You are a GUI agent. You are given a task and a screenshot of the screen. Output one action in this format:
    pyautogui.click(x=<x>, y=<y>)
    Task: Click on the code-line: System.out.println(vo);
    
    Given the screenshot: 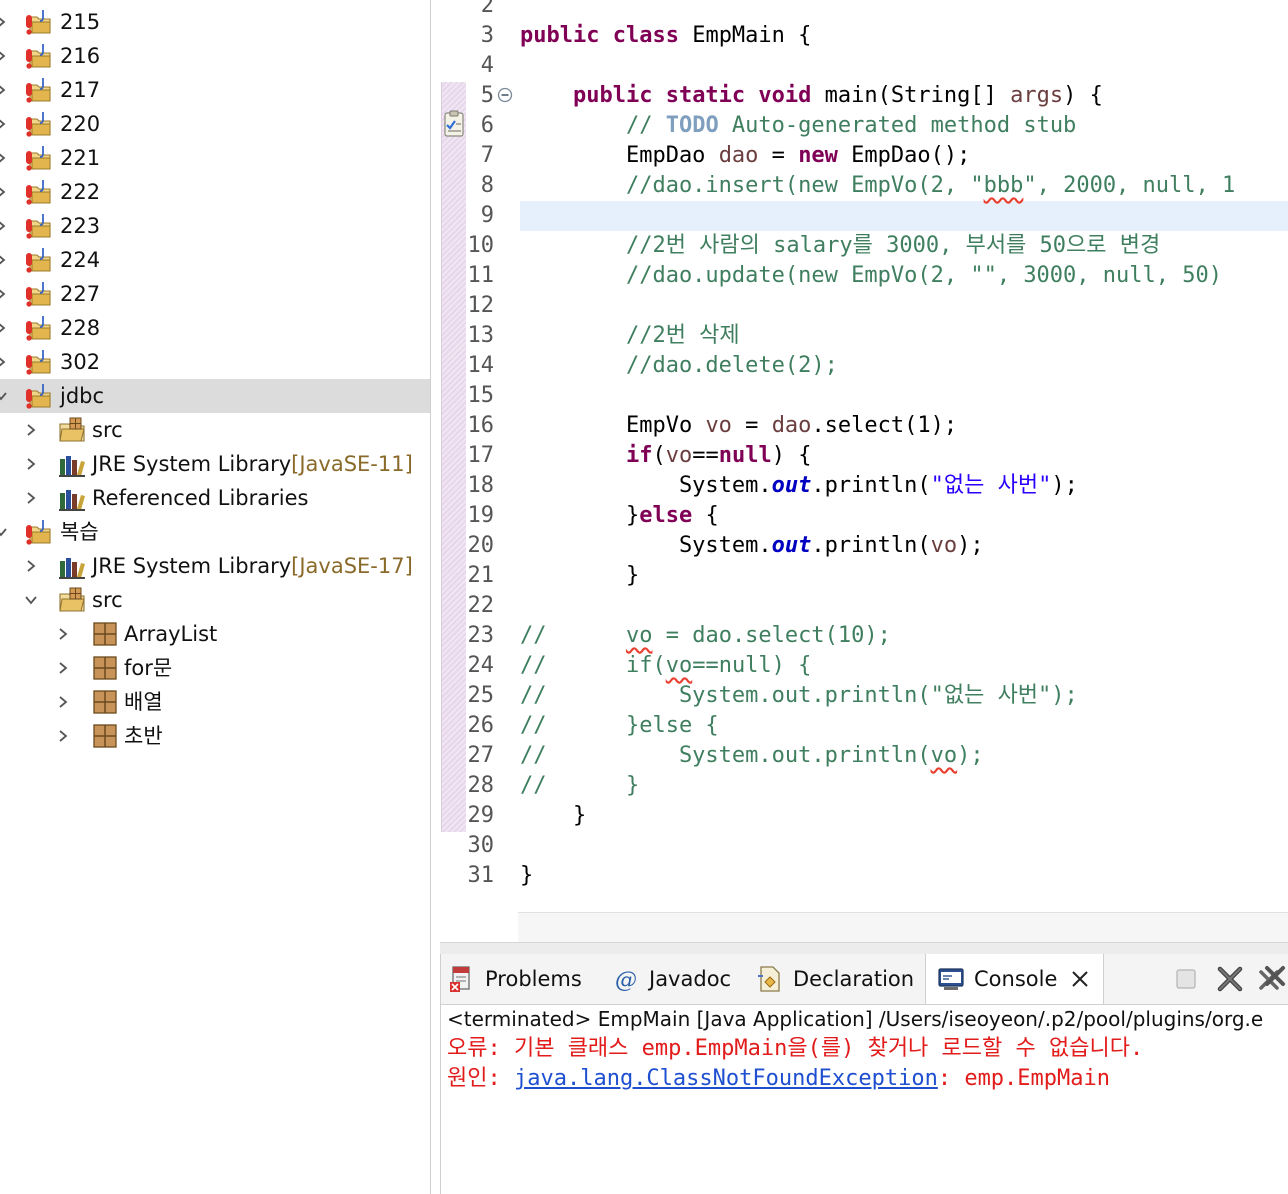 What is the action you would take?
    pyautogui.click(x=752, y=546)
    